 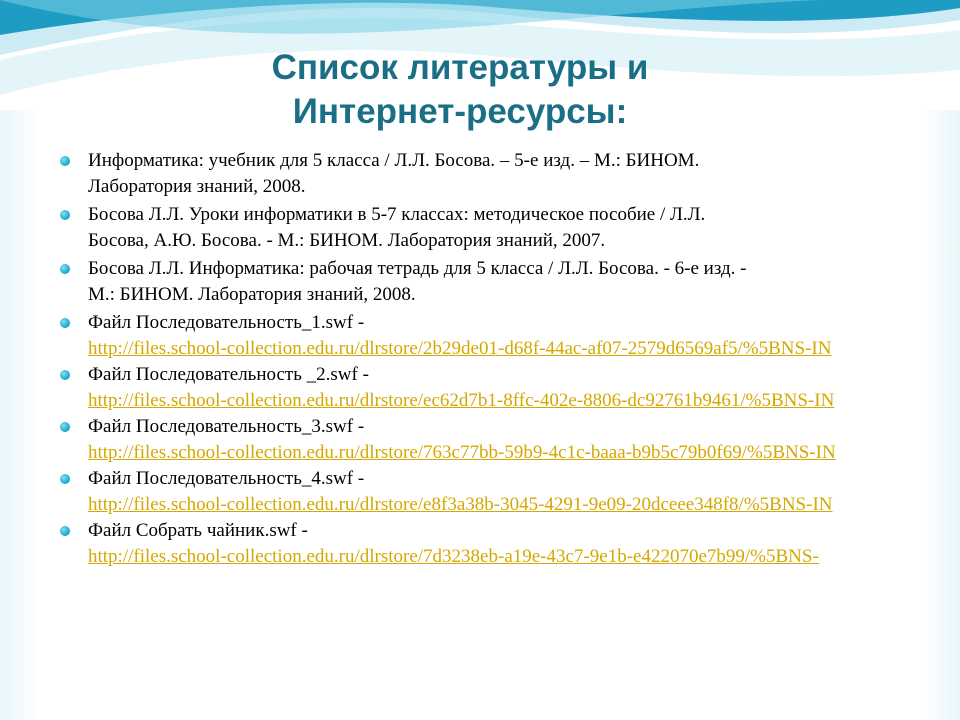 I want to click on title-line-1: Список литературы и, so click(x=460, y=67).